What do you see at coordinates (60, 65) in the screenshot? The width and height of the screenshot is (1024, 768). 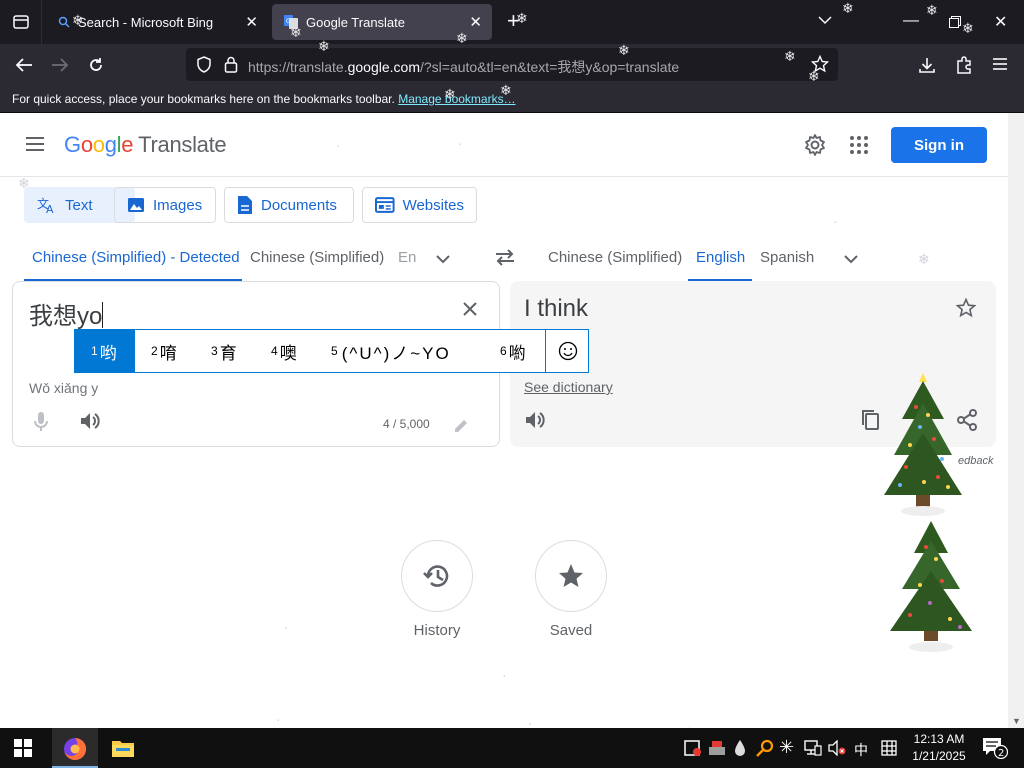 I see `forward-button` at bounding box center [60, 65].